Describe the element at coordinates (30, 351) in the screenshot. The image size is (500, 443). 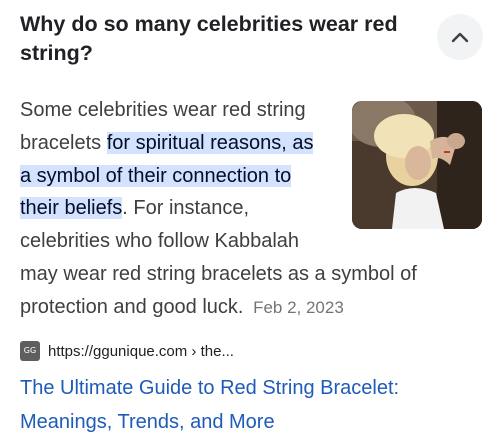
I see `site-favicon-icon: GG` at that location.